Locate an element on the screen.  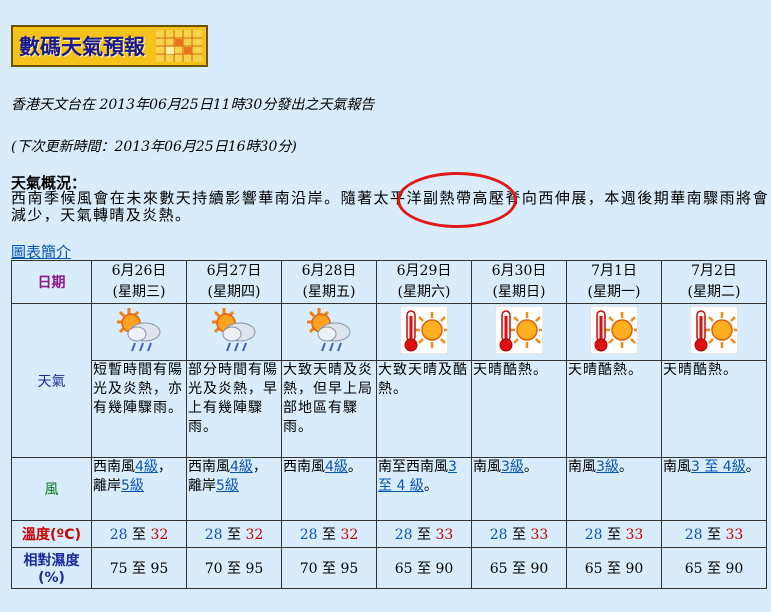
date-label: 6月28日 is located at coordinates (329, 271).